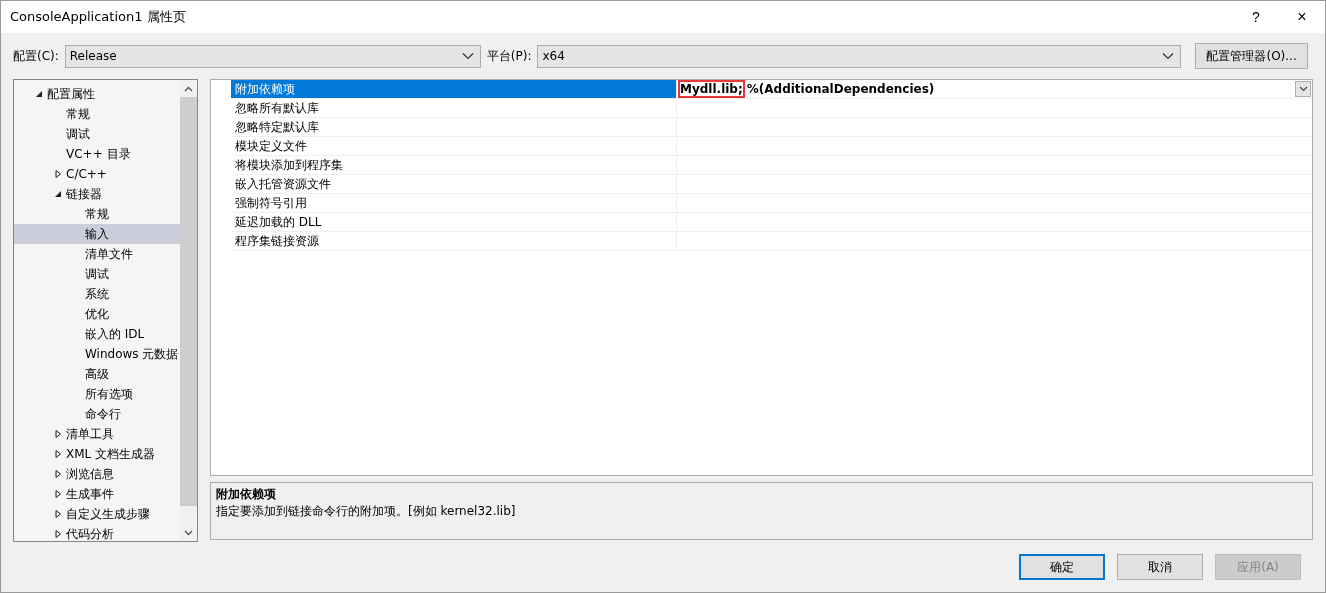 This screenshot has height=593, width=1326. Describe the element at coordinates (366, 511) in the screenshot. I see `description-text: 指定要添加到链接命令行的附加项。[例如 kernel32.lib]` at that location.